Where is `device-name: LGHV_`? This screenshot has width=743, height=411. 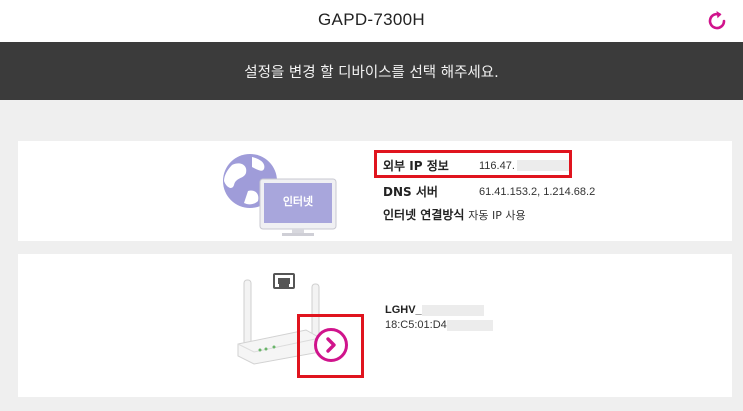
device-name: LGHV_ is located at coordinates (403, 310).